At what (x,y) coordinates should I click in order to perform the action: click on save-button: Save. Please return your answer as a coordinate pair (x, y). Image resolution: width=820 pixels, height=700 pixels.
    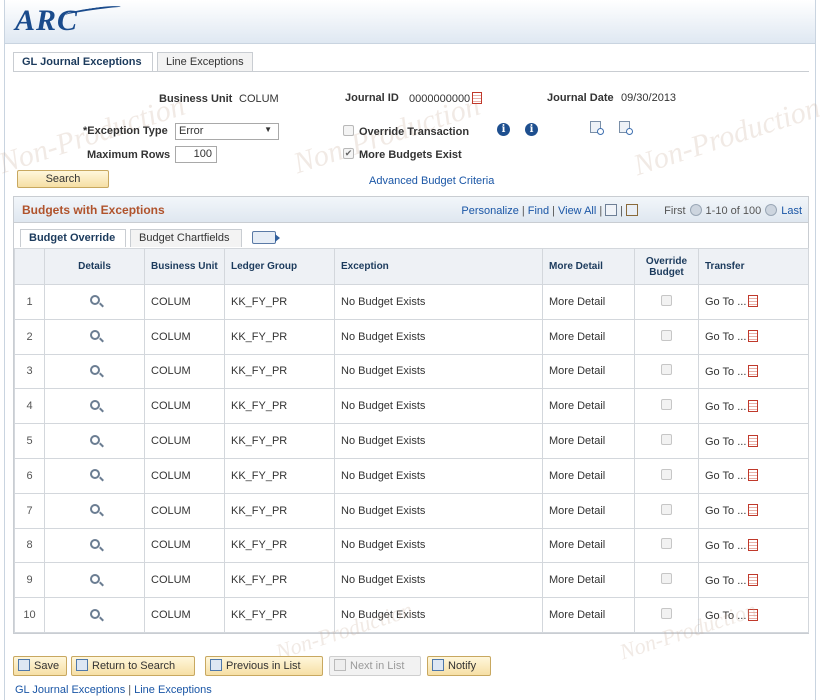
    Looking at the image, I should click on (40, 666).